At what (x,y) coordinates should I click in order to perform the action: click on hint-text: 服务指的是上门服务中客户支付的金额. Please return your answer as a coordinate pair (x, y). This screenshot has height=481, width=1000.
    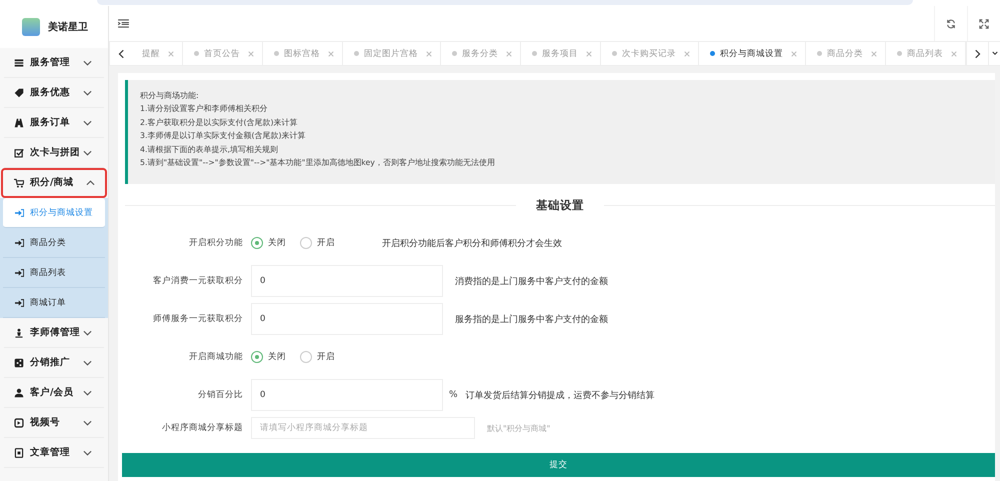
    Looking at the image, I should click on (531, 320).